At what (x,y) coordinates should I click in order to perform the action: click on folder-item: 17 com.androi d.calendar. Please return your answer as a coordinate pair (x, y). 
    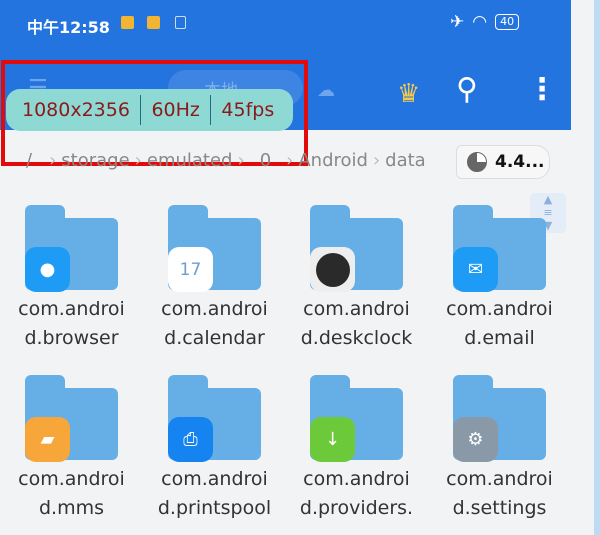
    Looking at the image, I should click on (214, 279).